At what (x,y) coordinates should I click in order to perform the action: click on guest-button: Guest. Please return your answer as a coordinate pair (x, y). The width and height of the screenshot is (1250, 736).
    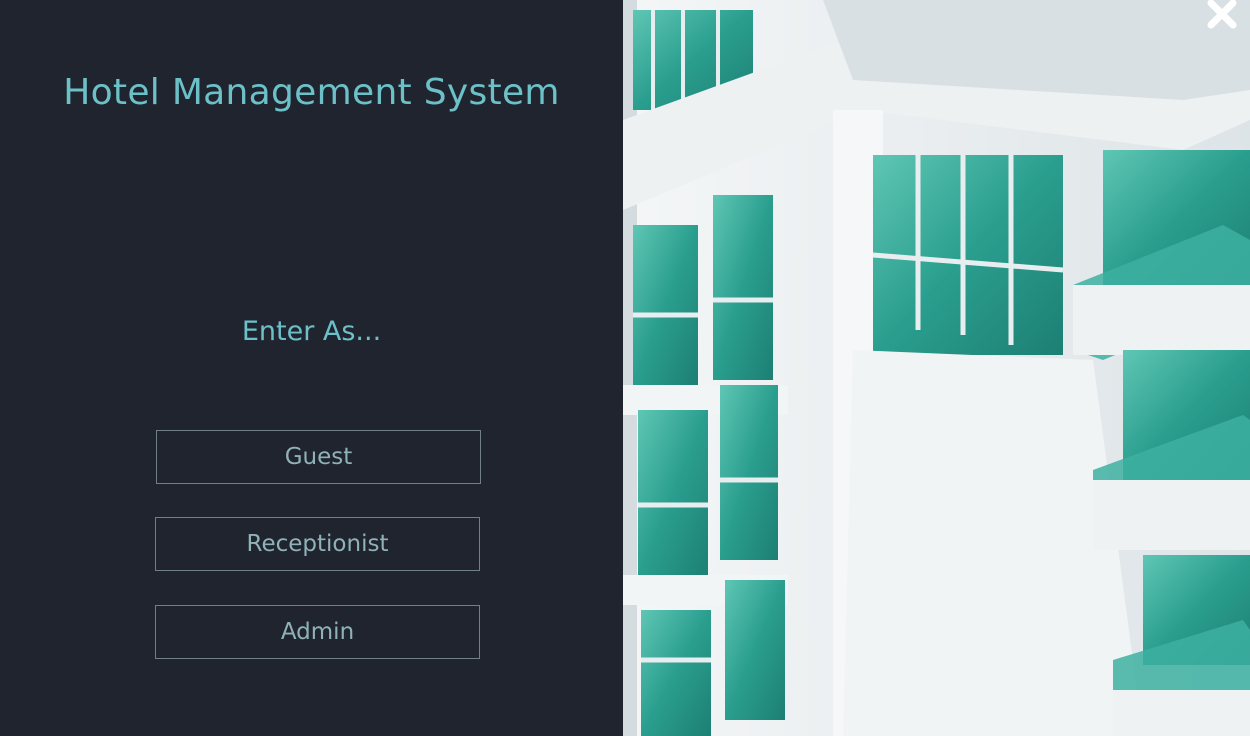
    Looking at the image, I should click on (318, 457).